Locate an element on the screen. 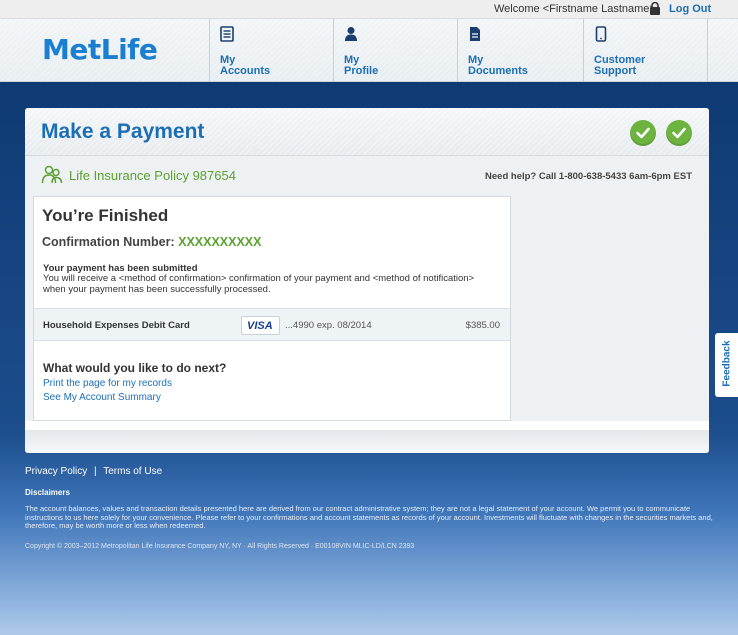 This screenshot has height=635, width=738. panel-header: Make a Payment is located at coordinates (367, 132).